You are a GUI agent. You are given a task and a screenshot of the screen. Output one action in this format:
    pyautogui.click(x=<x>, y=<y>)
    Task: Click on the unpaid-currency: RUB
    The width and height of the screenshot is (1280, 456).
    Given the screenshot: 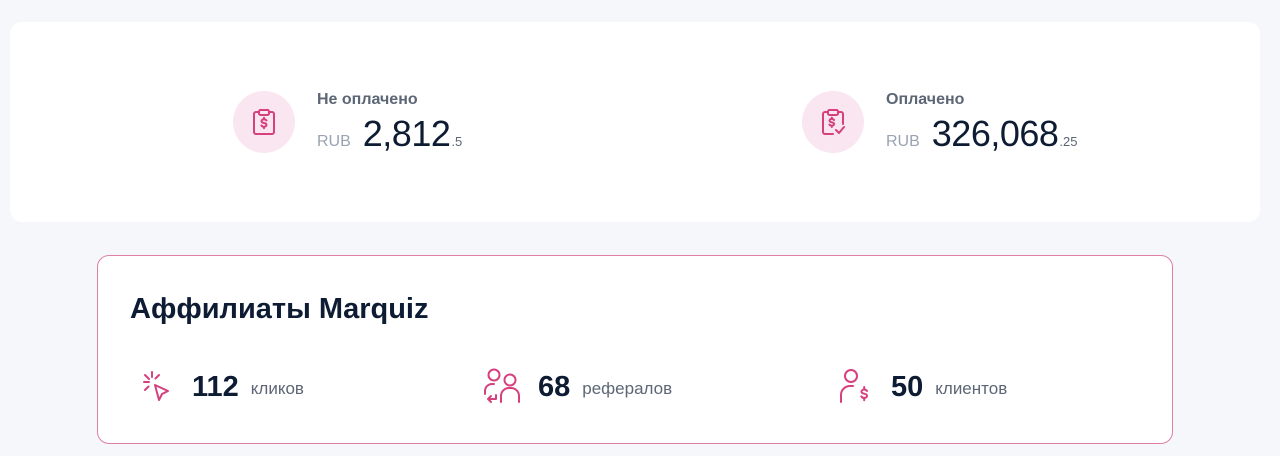 What is the action you would take?
    pyautogui.click(x=334, y=141)
    